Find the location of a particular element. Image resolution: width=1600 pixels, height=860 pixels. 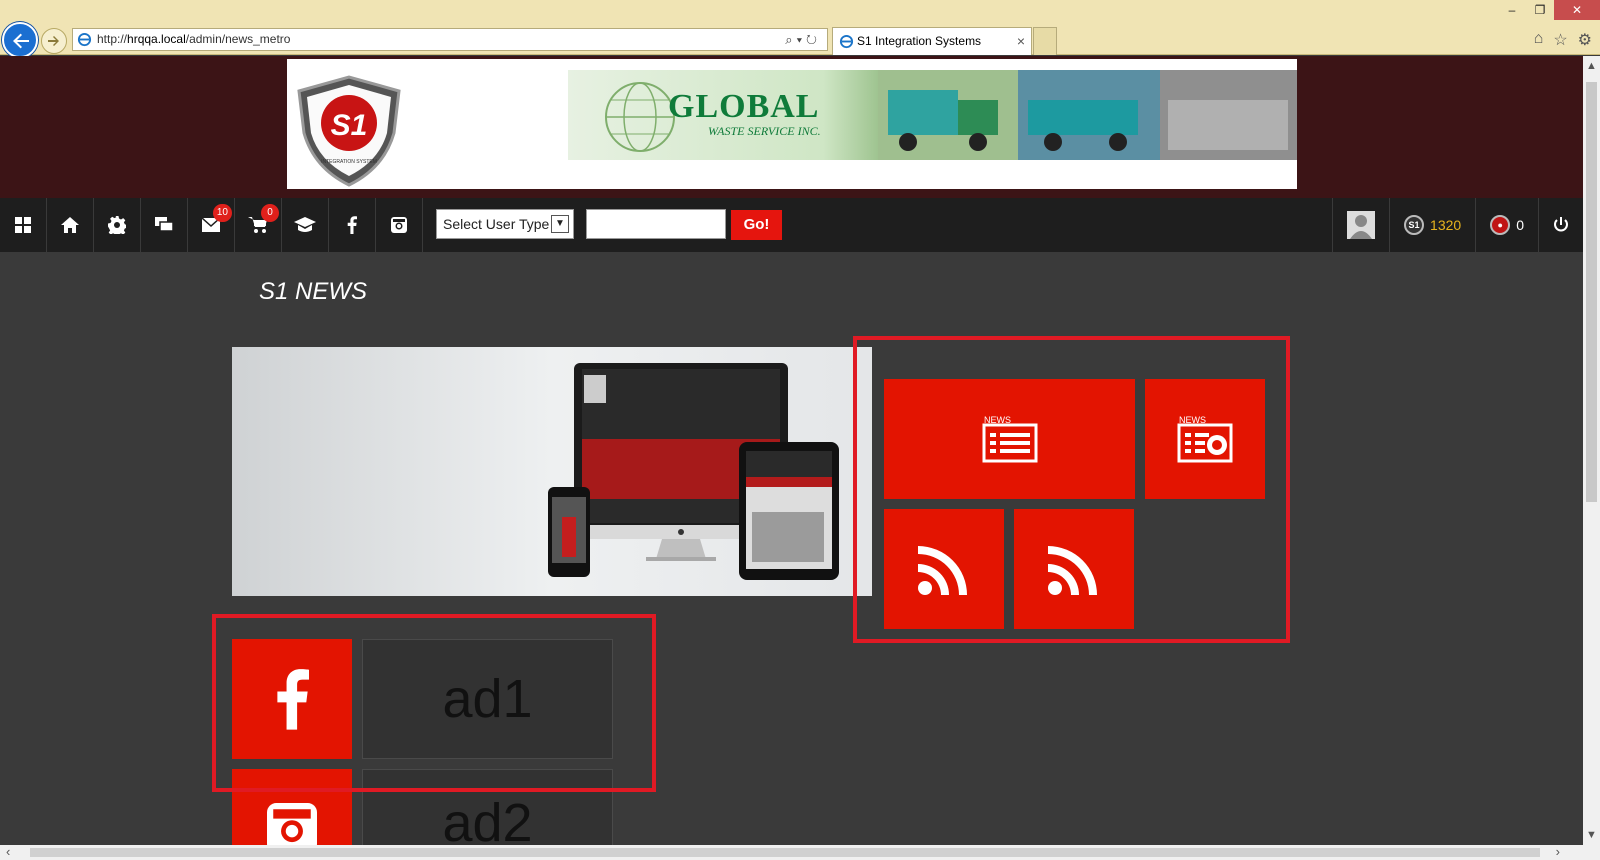

restore-icon: ❐ is located at coordinates (1540, 10).